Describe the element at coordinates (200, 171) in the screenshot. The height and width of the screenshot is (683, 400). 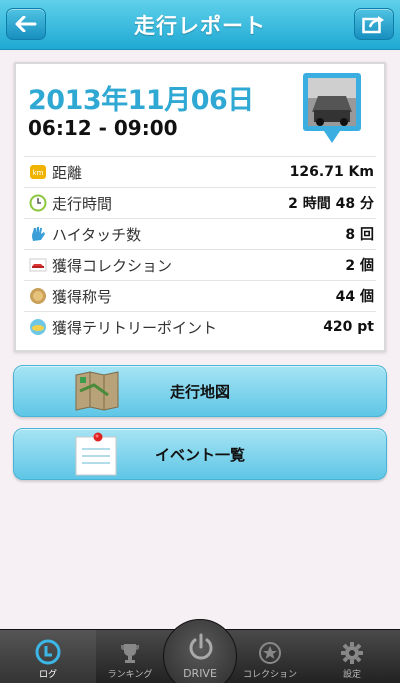
I see `stat-row-distance: km 距離 126.71 Km` at that location.